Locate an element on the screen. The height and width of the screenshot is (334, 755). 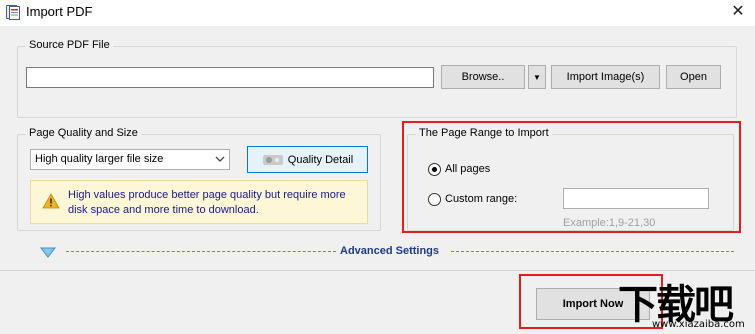
close-icon: ✕ is located at coordinates (738, 11).